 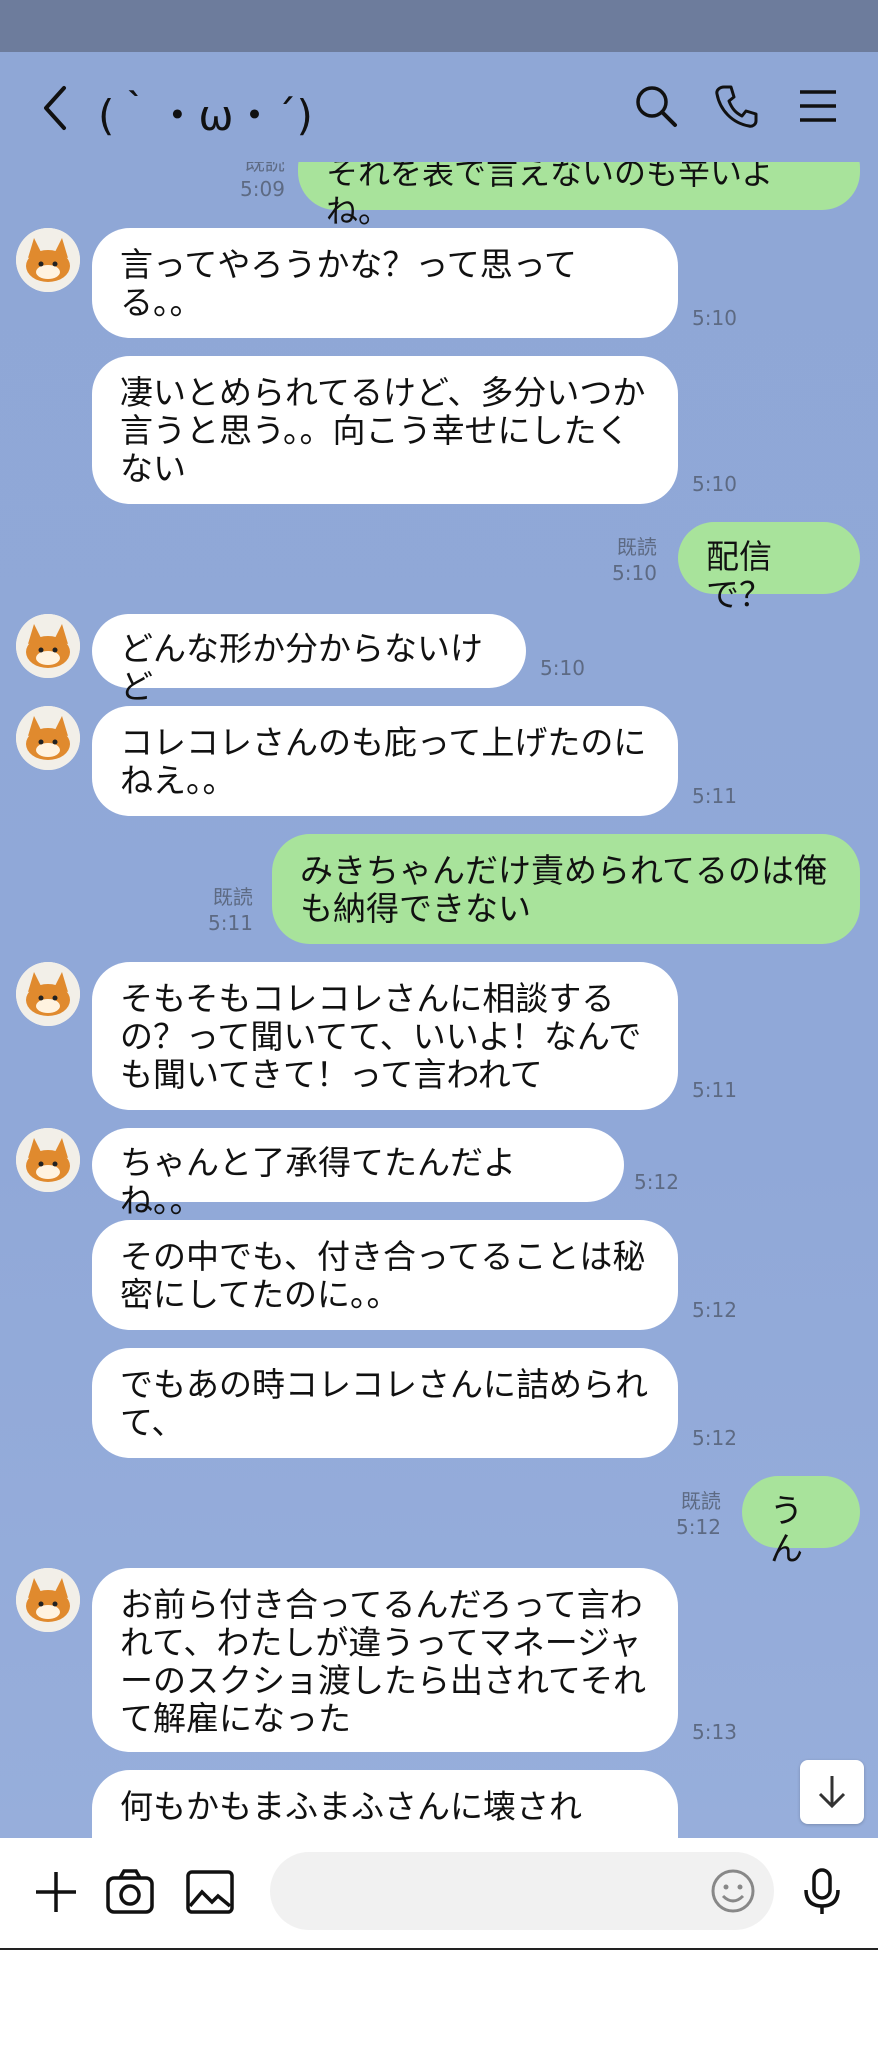 I want to click on read-receipt: 既読 5:12, so click(x=698, y=1514).